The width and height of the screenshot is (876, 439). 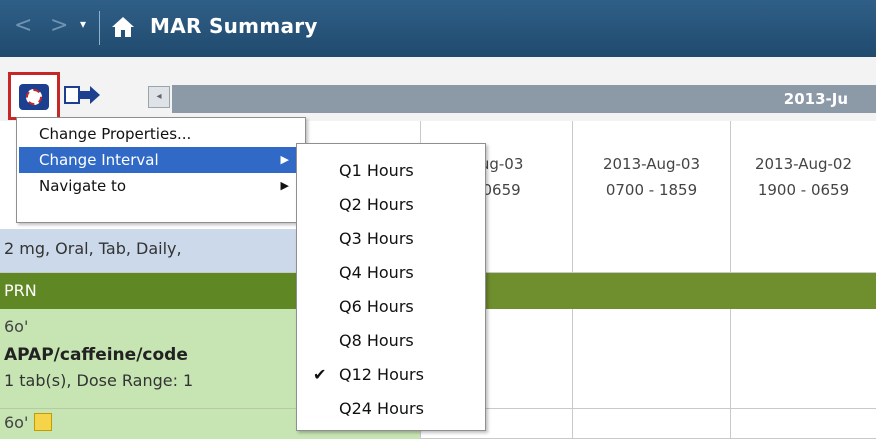 I want to click on column-time: 1900 - 0659, so click(x=803, y=190).